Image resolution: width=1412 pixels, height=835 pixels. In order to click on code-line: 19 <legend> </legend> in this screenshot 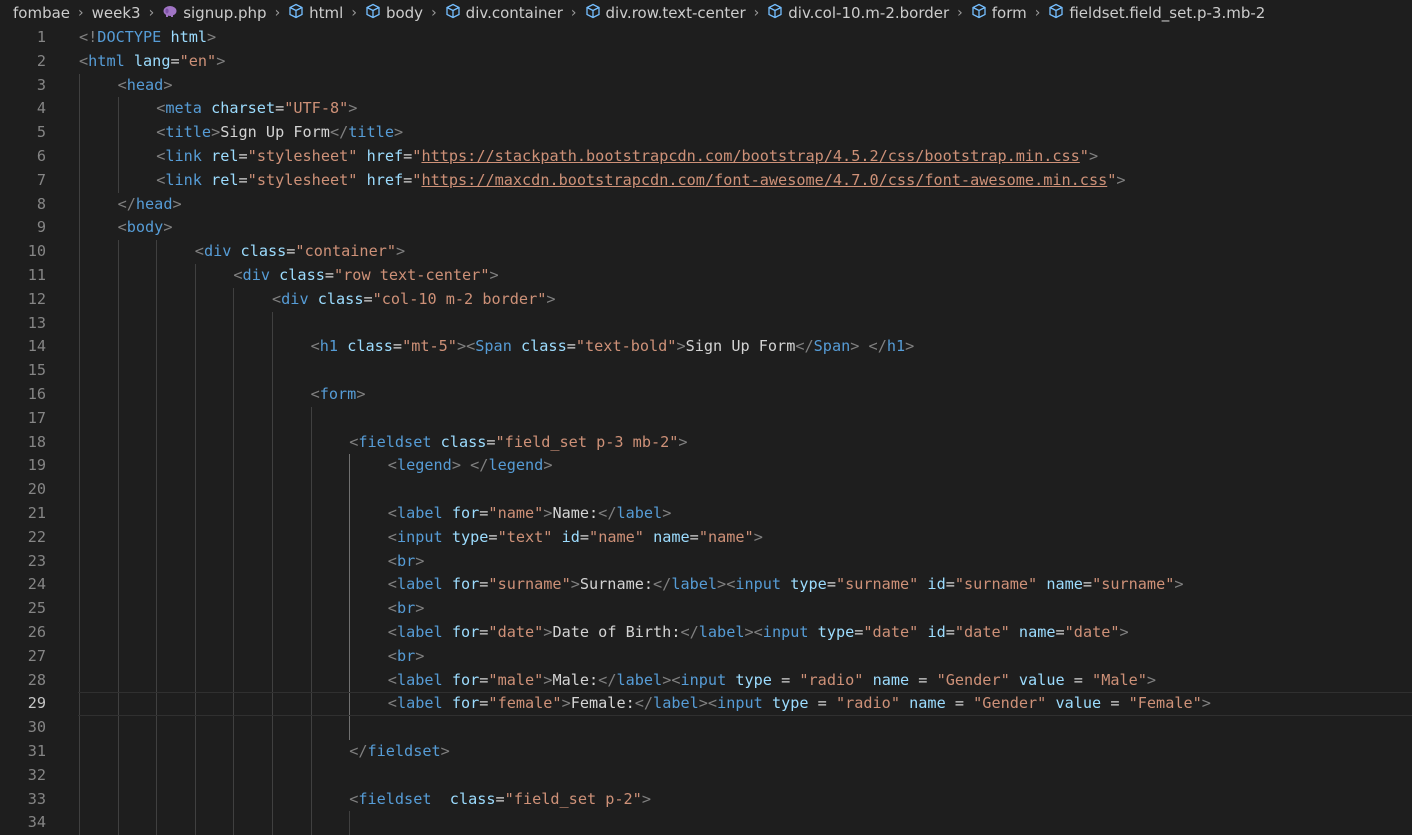, I will do `click(706, 466)`.